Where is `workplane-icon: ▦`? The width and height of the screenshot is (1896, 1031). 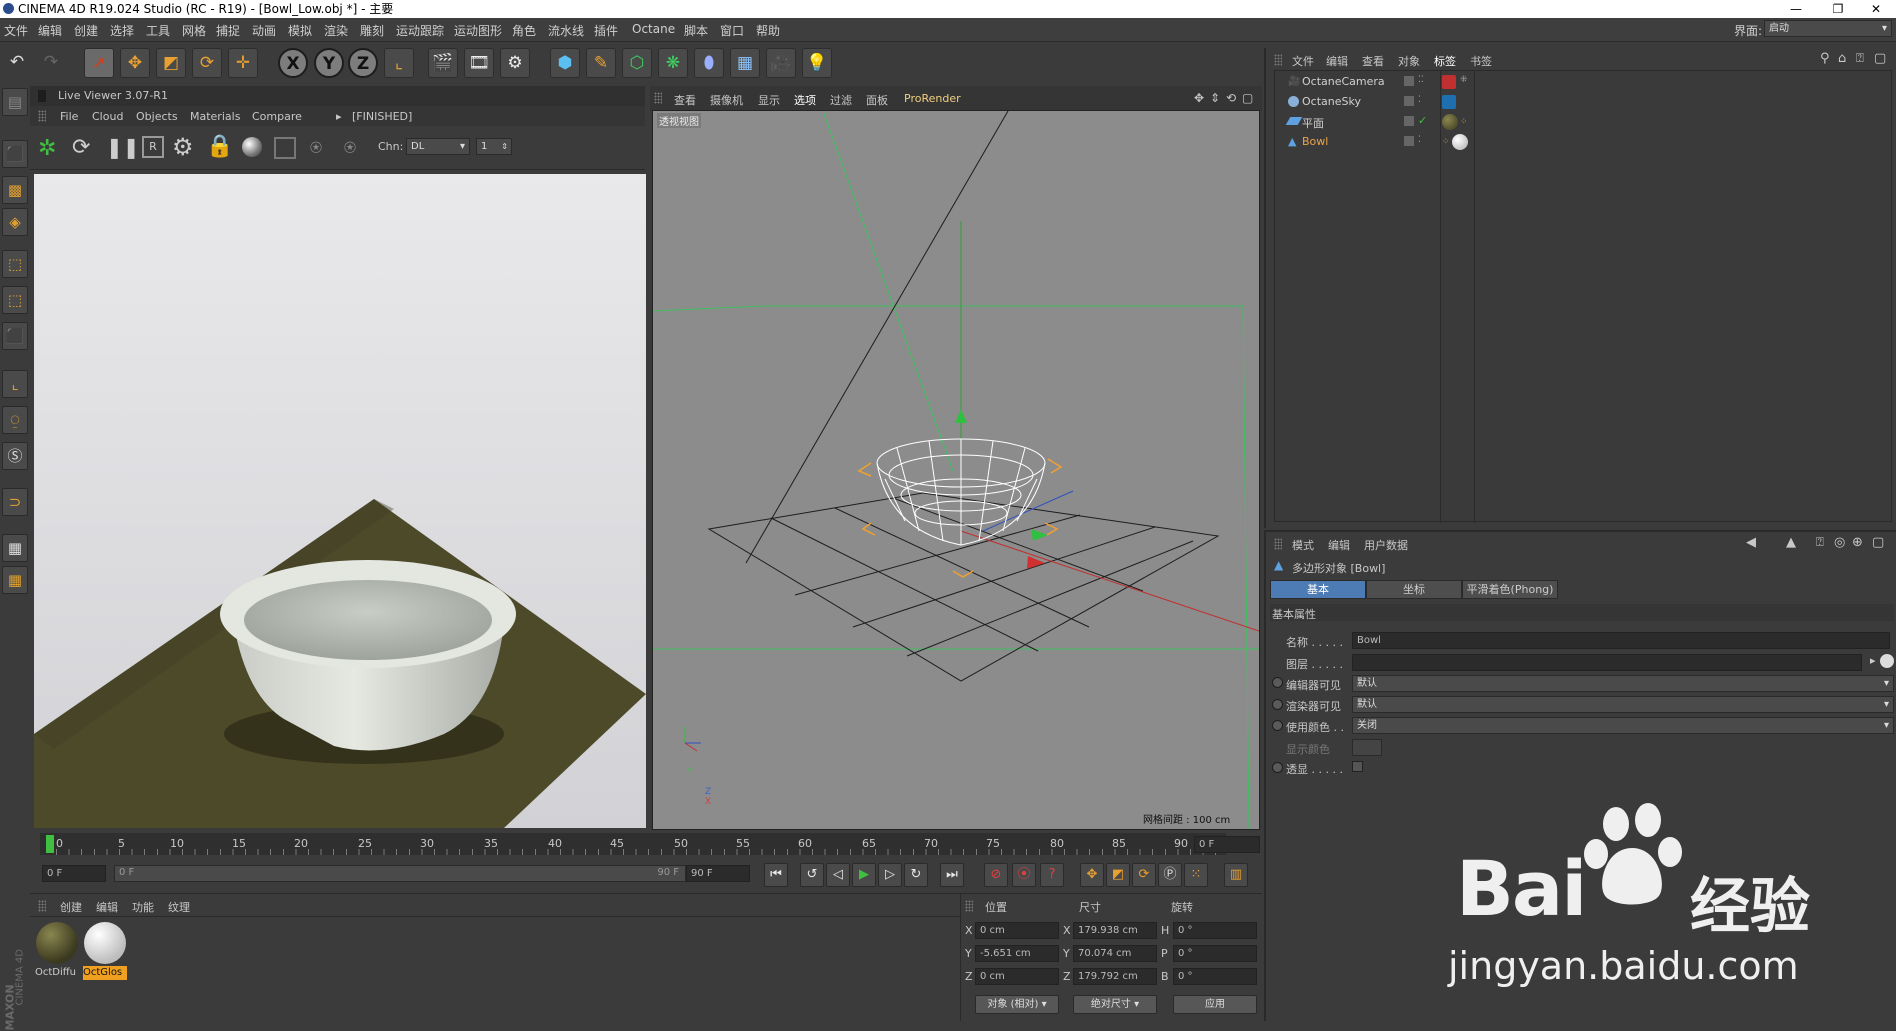 workplane-icon: ▦ is located at coordinates (15, 580).